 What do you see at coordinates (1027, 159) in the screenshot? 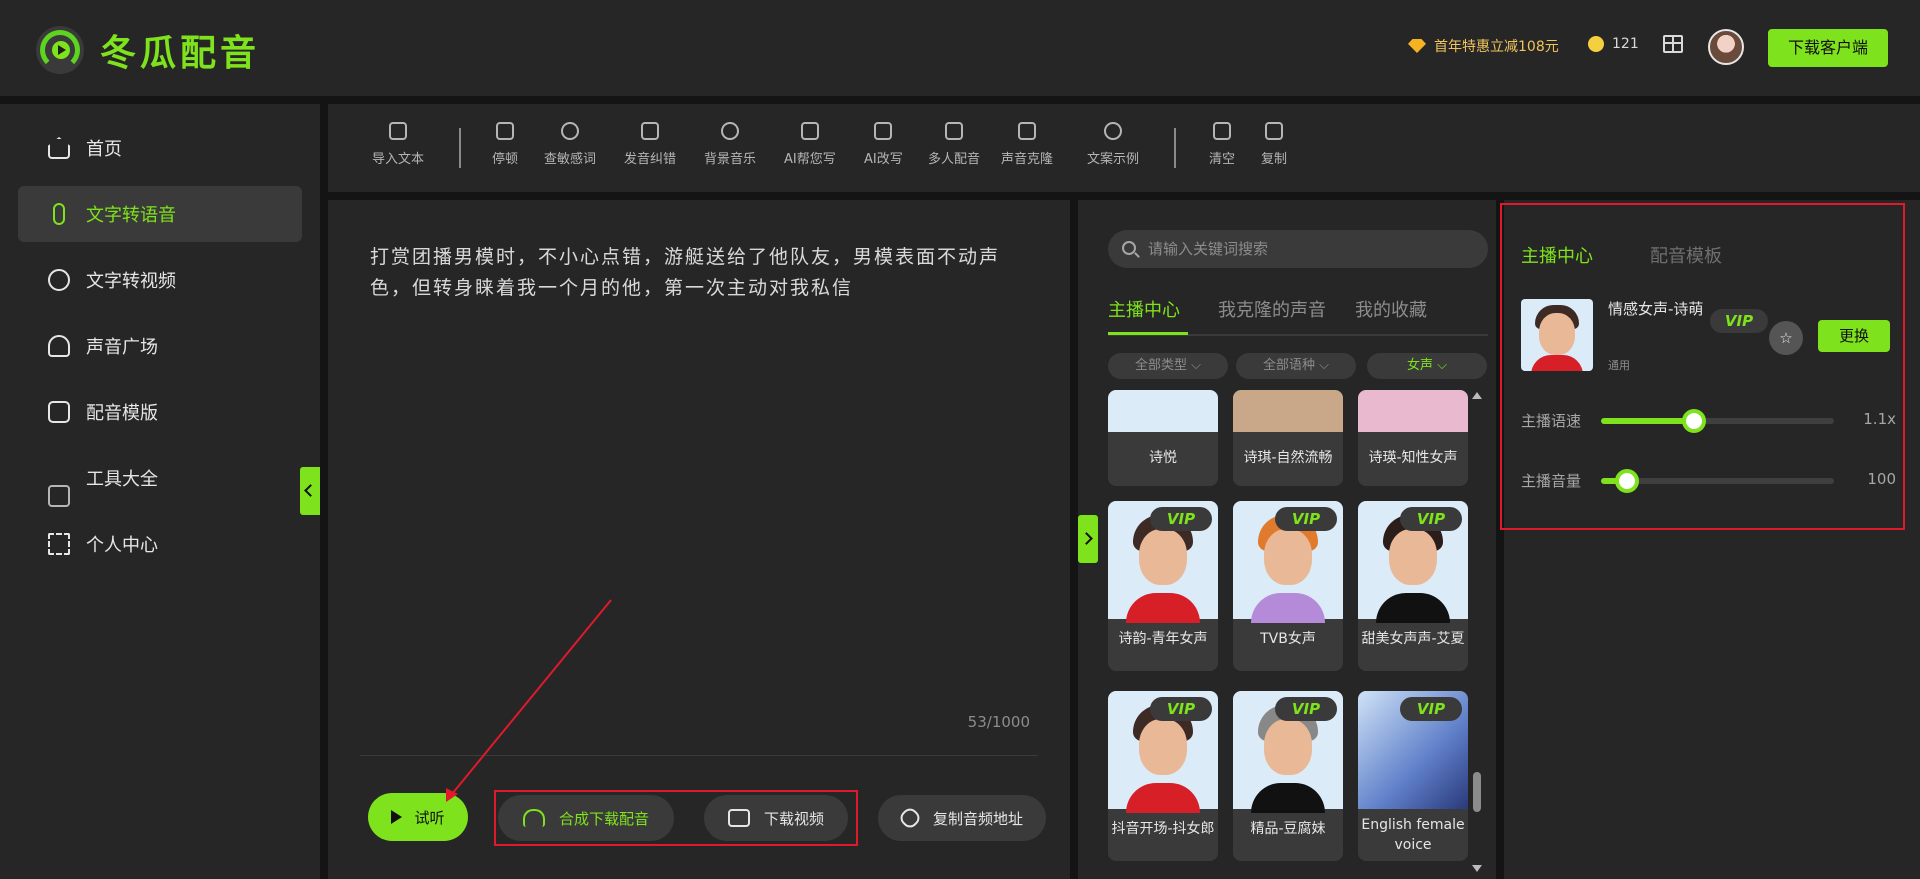
I see `tool-label: 声音克隆` at bounding box center [1027, 159].